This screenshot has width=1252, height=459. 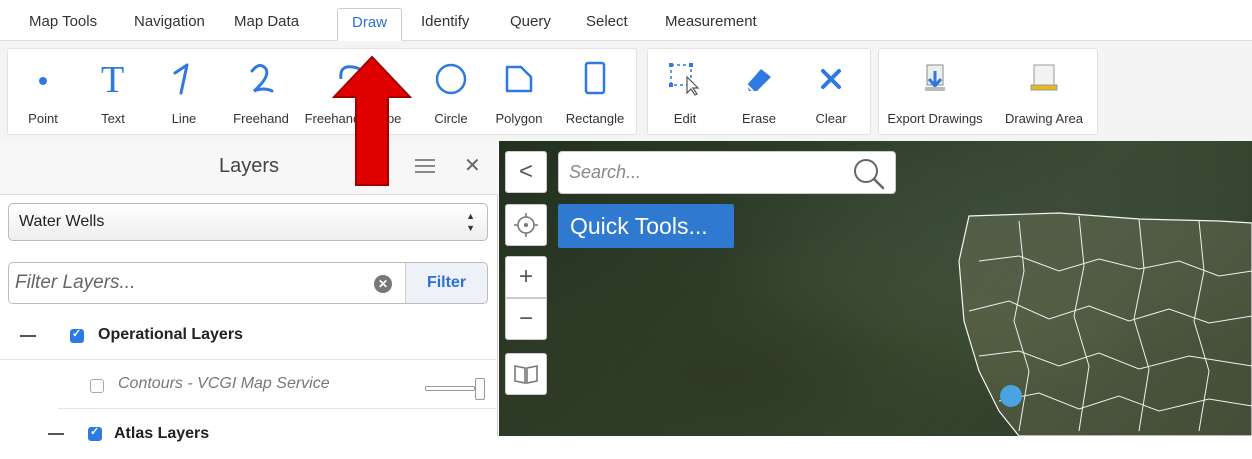 What do you see at coordinates (162, 433) in the screenshot?
I see `atlas-layers-label: Atlas Layers` at bounding box center [162, 433].